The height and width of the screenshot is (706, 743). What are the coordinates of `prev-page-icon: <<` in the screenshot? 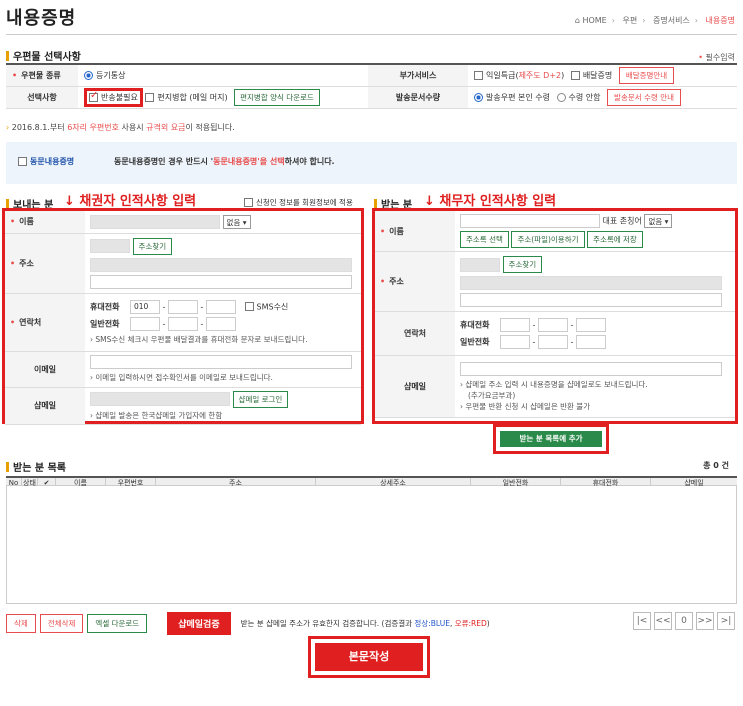 It's located at (663, 621).